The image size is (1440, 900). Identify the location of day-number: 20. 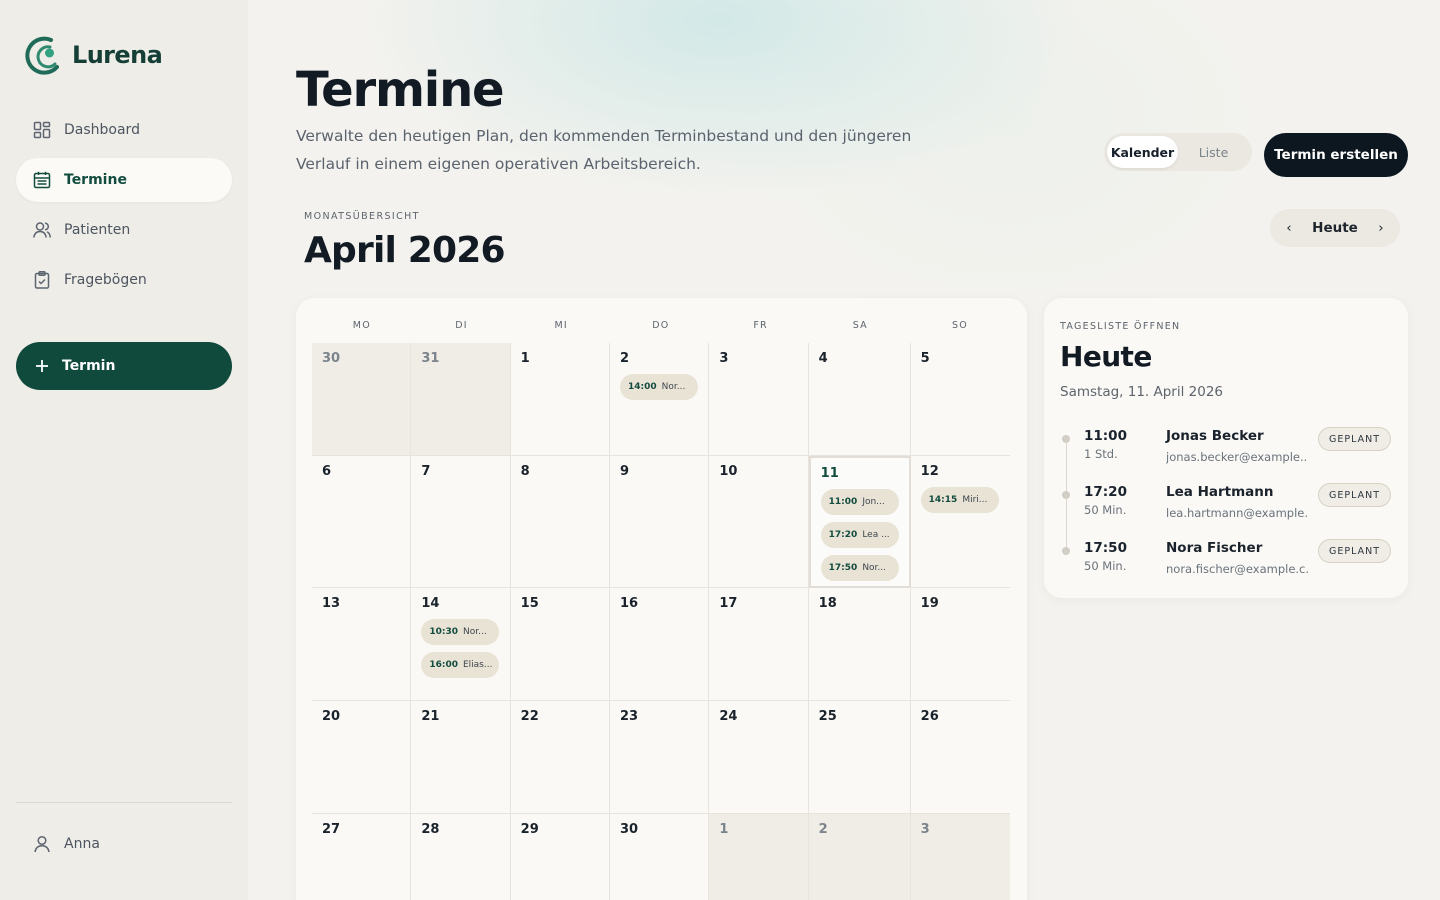
(331, 716).